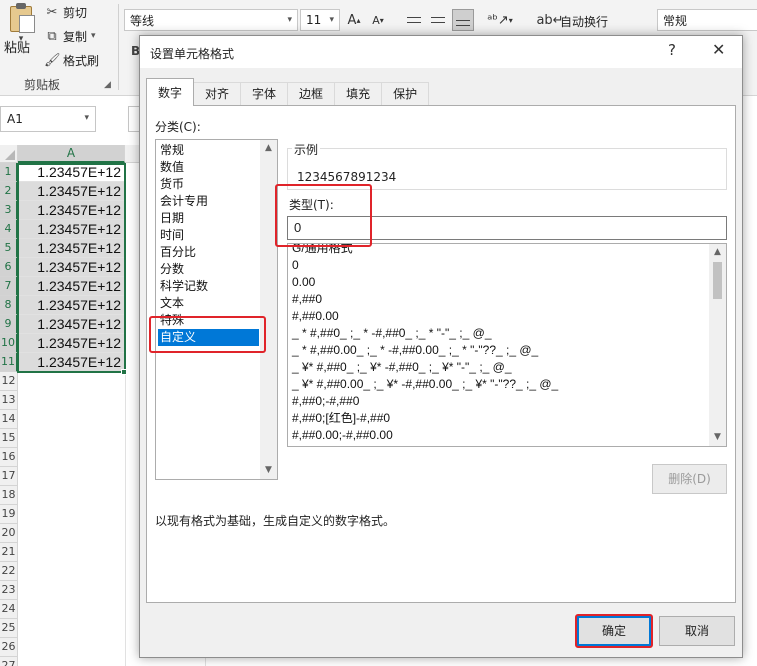 This screenshot has height=666, width=757. I want to click on list-item: 0.00, so click(303, 282).